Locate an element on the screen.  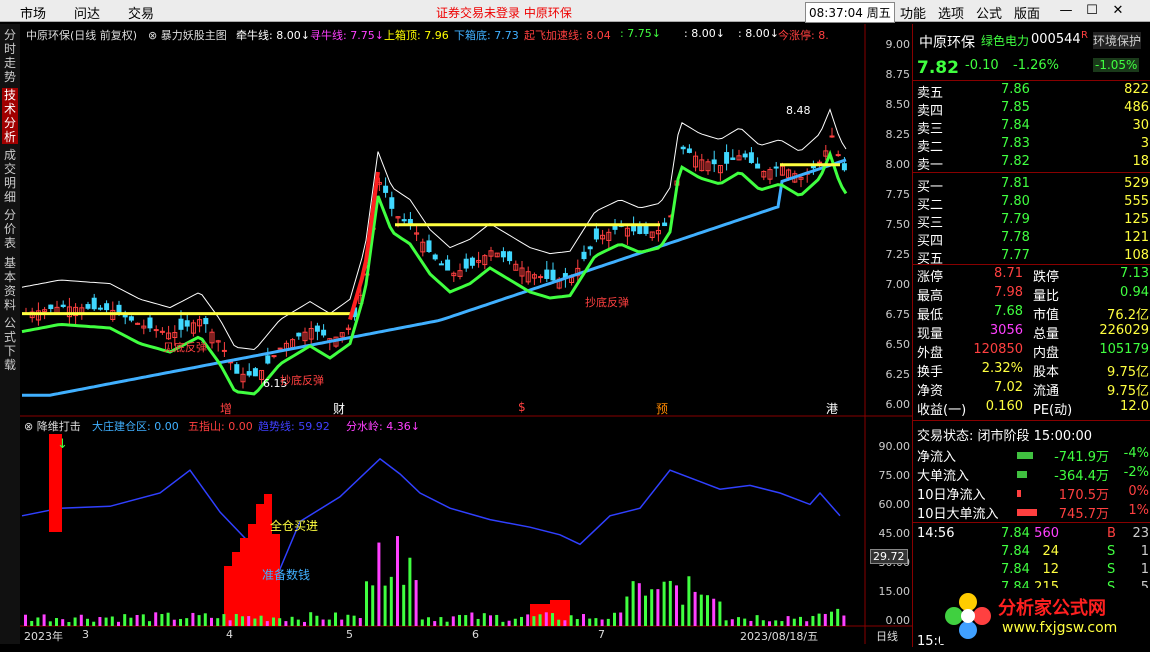
event-mark: 财 is located at coordinates (339, 408).